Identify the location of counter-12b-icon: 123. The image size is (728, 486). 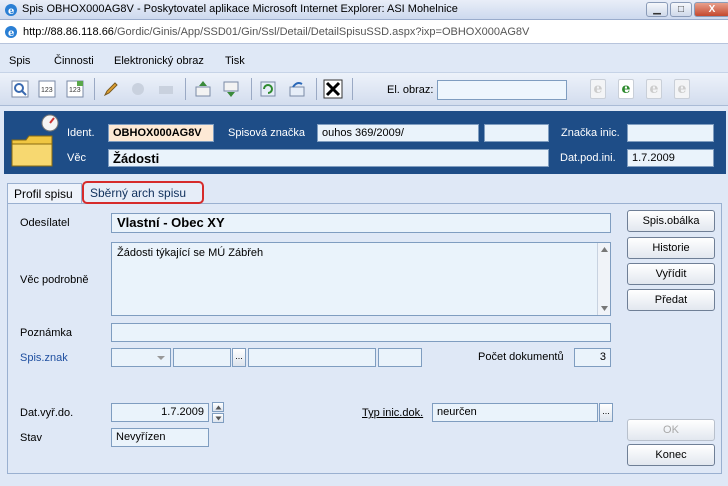
(75, 89).